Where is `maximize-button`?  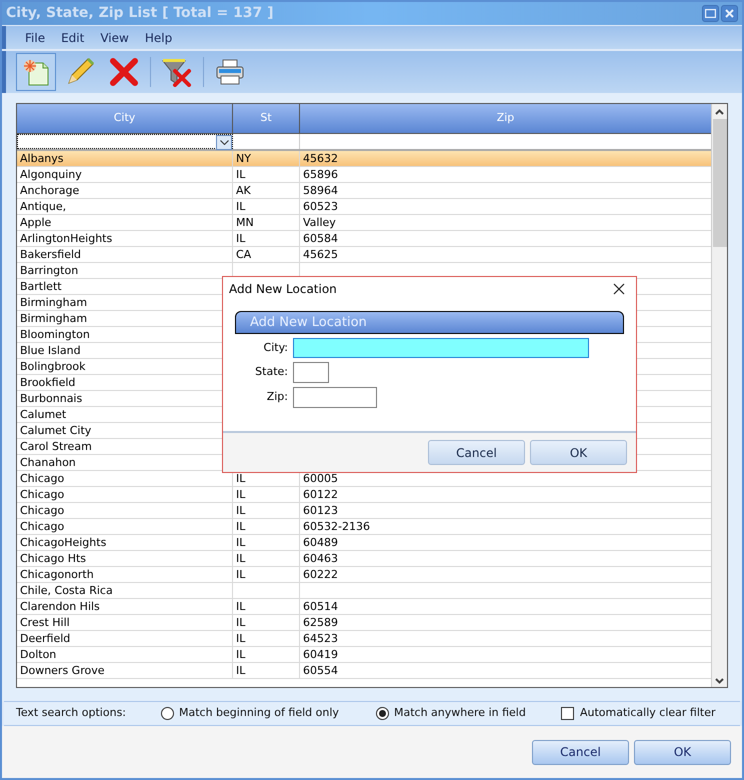
maximize-button is located at coordinates (710, 13).